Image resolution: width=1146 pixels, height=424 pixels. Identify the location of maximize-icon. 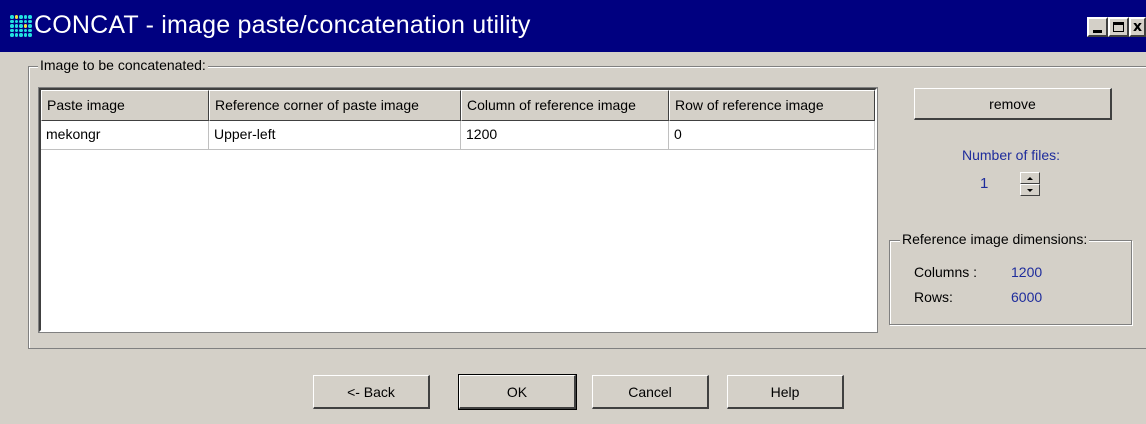
(1118, 27).